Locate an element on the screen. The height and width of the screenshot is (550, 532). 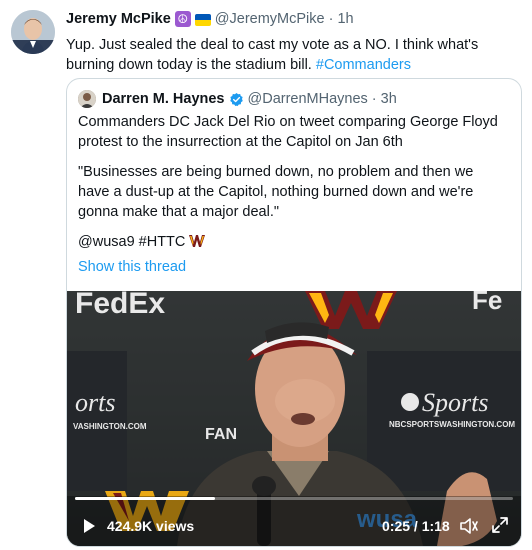
svg-text: orts is located at coordinates (95, 402).